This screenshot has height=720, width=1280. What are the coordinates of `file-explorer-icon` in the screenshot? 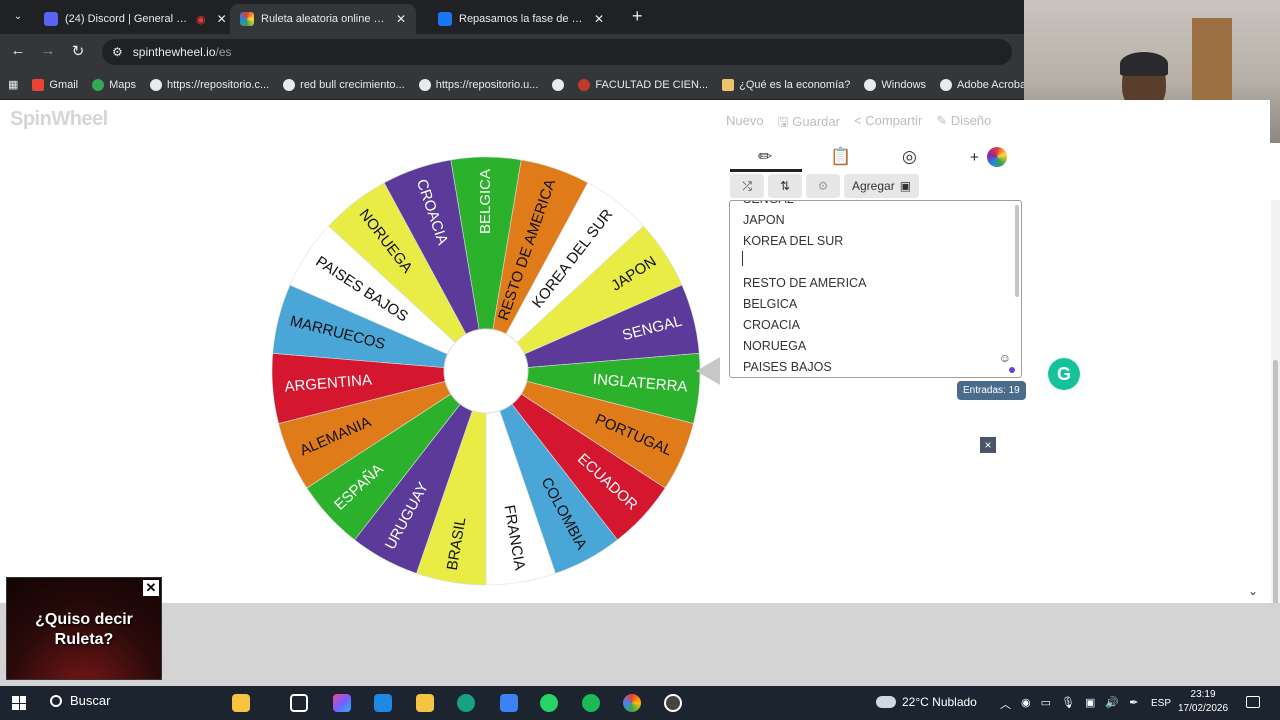 It's located at (425, 703).